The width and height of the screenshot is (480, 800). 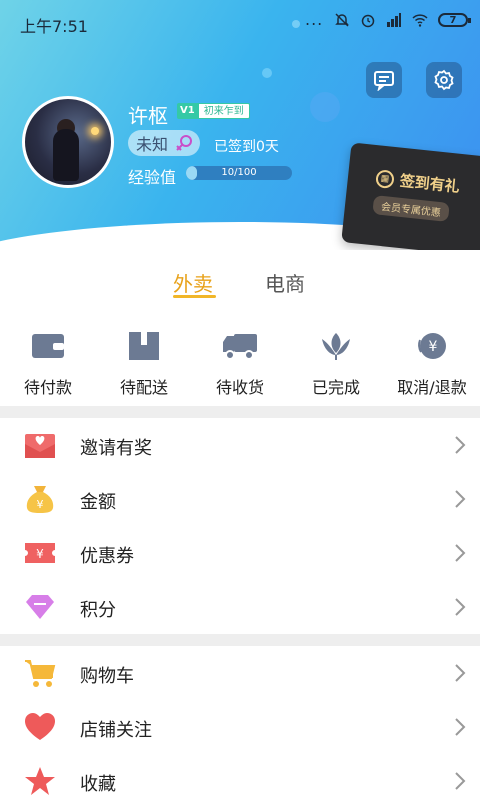 I want to click on status-bar: 上午7:51 ... 7, so click(x=240, y=22).